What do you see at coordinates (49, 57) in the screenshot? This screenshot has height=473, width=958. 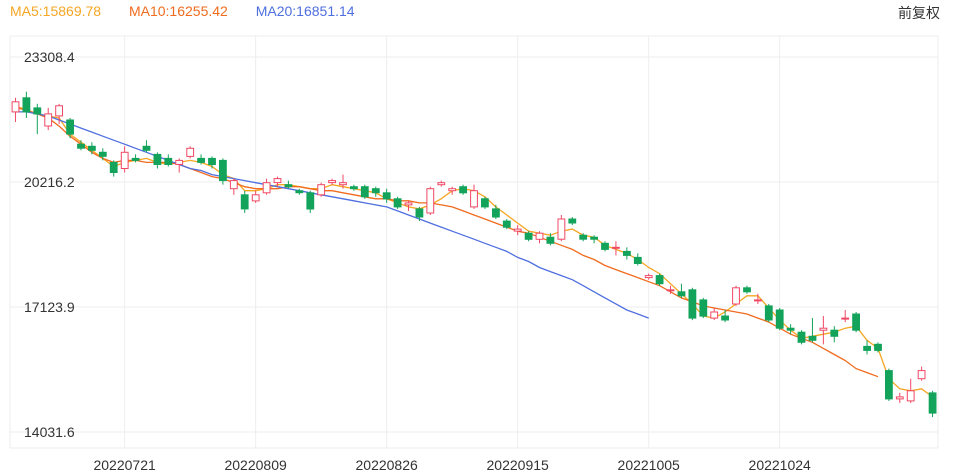 I see `y-tick-label: 23308.4` at bounding box center [49, 57].